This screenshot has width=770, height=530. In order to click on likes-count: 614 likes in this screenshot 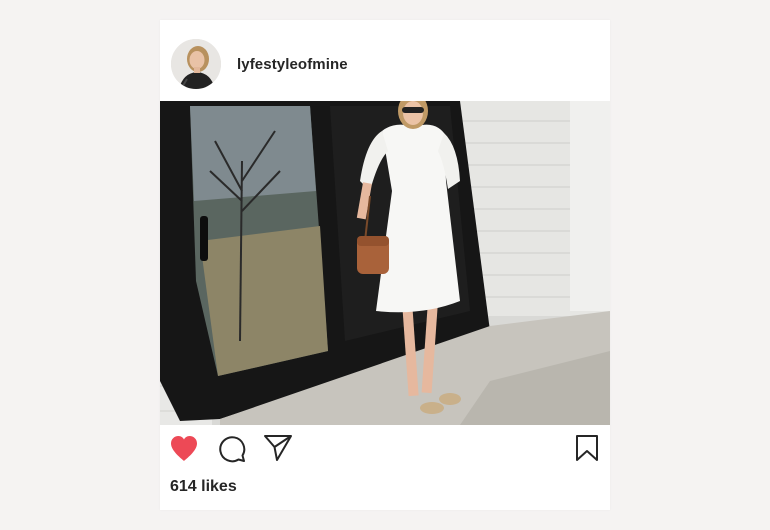, I will do `click(203, 487)`.